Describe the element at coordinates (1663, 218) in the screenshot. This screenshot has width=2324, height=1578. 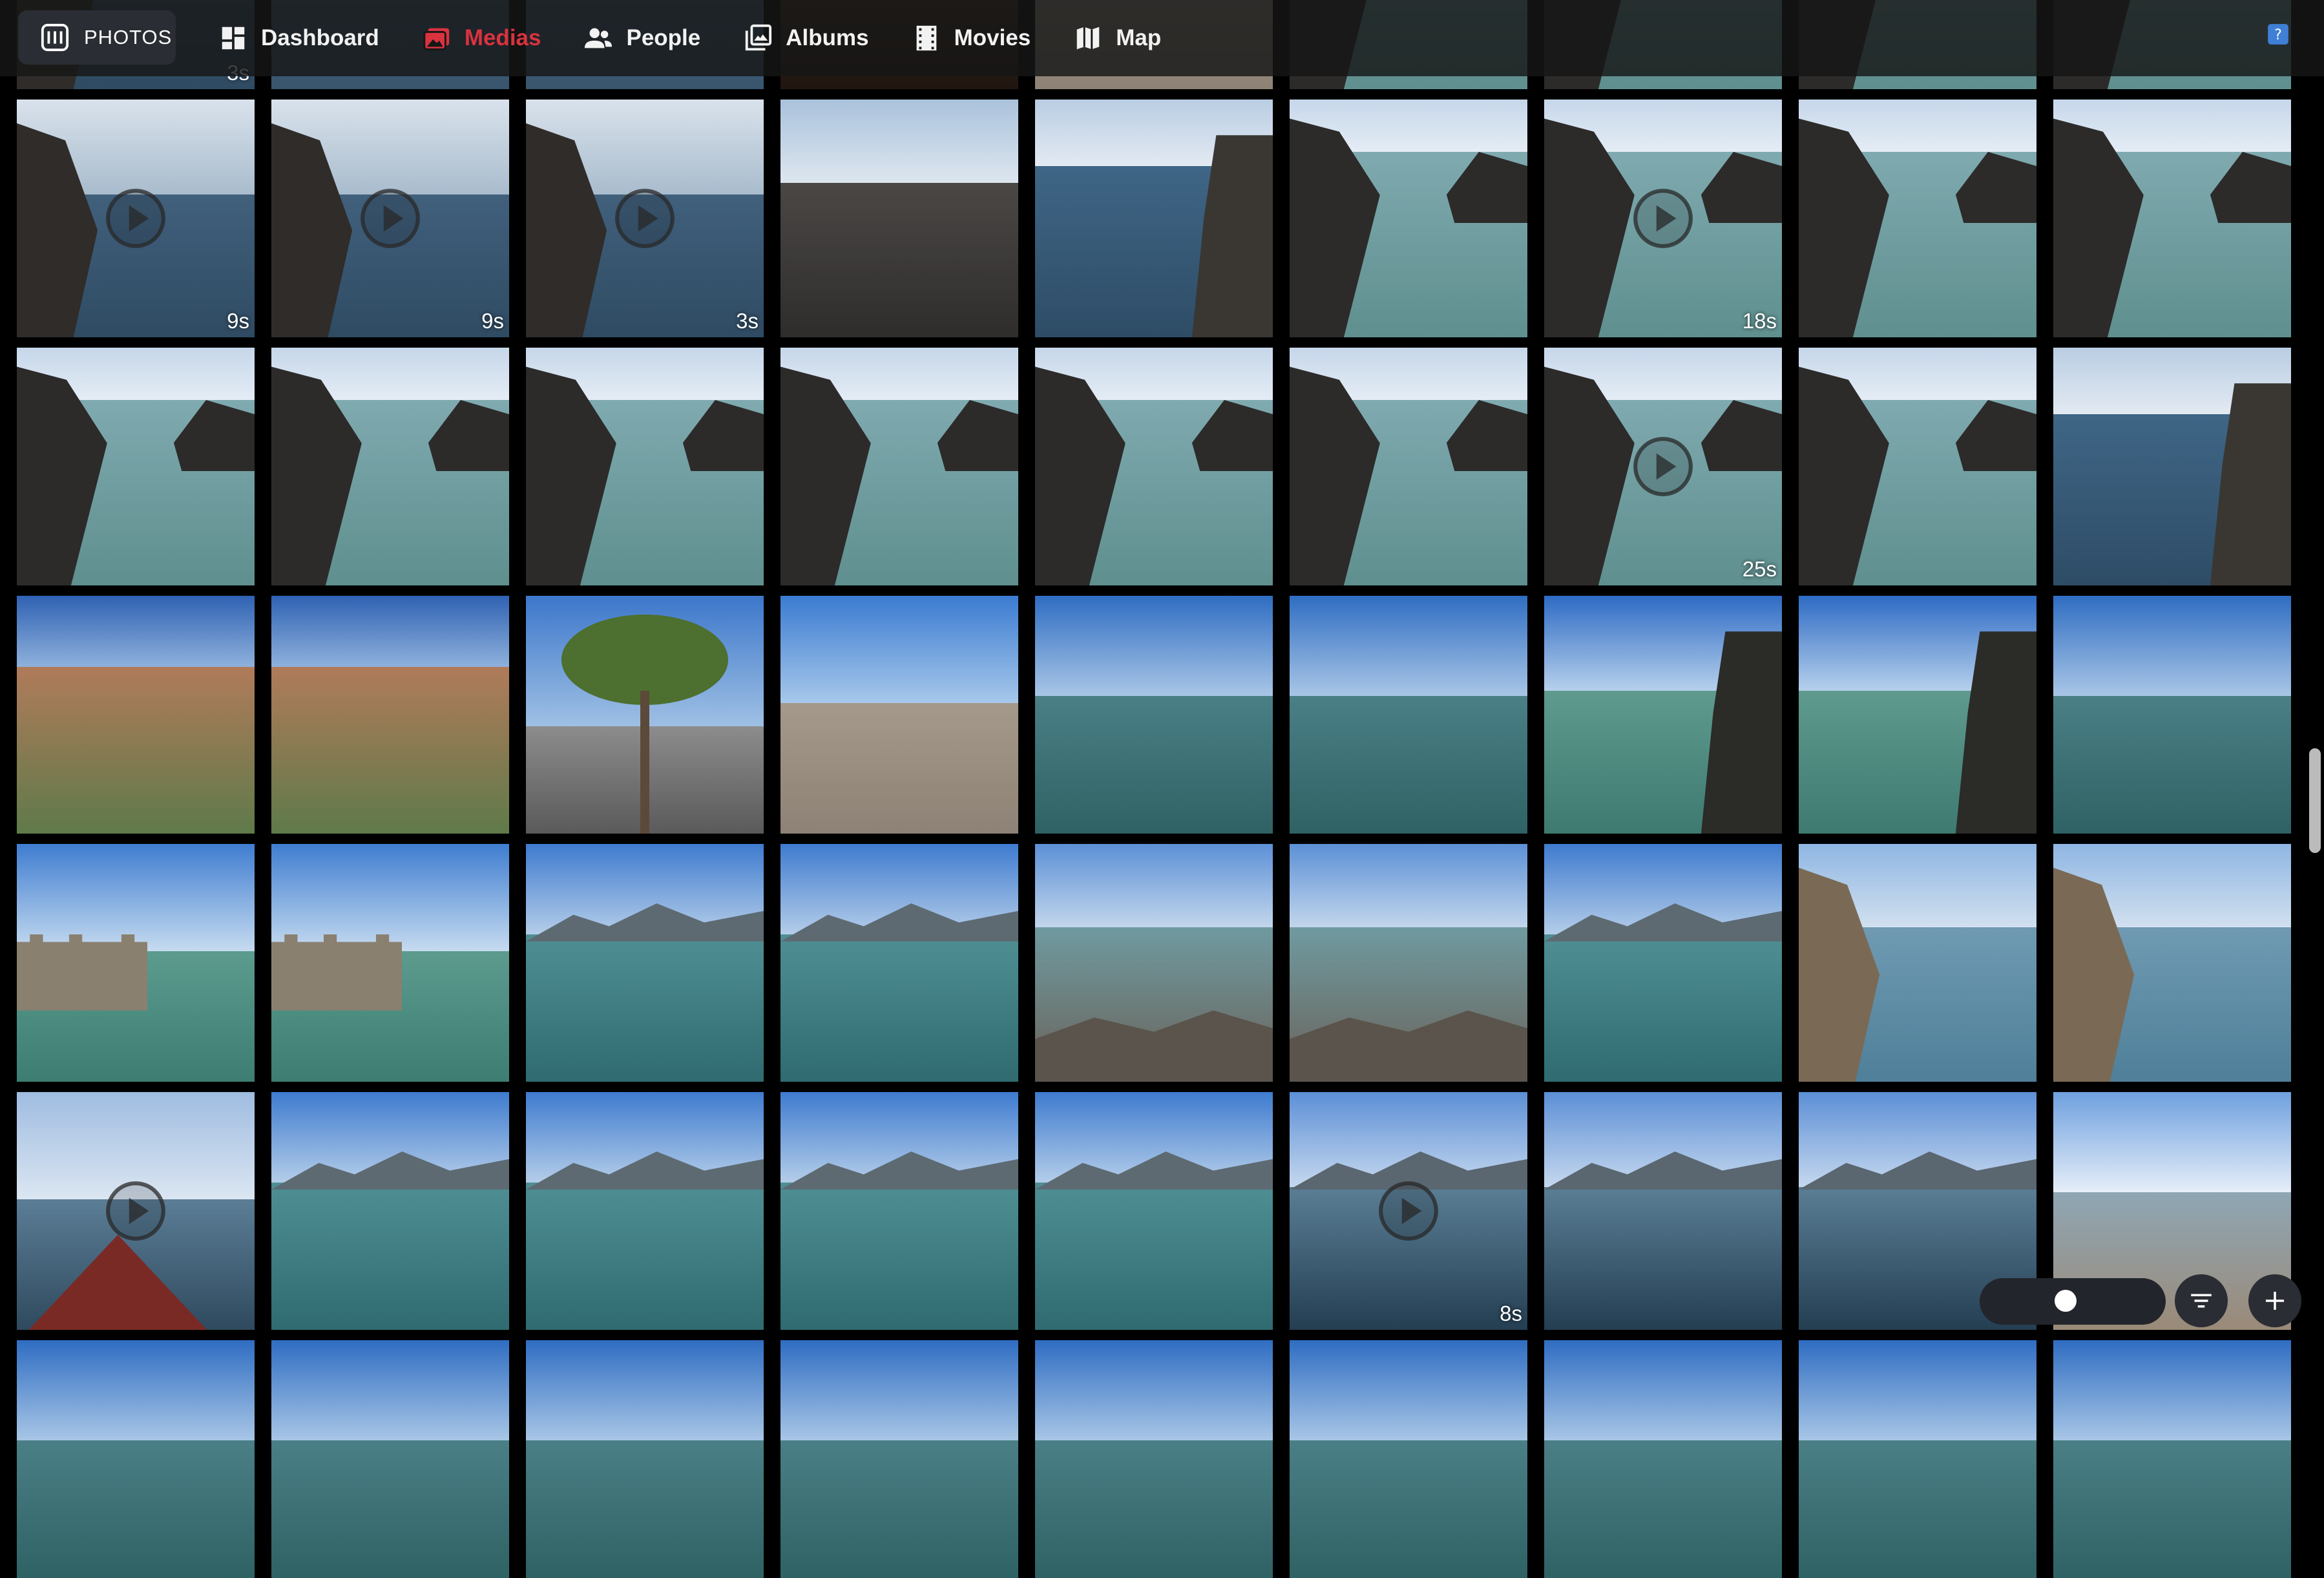
I see `video-thumbnail: 18s` at that location.